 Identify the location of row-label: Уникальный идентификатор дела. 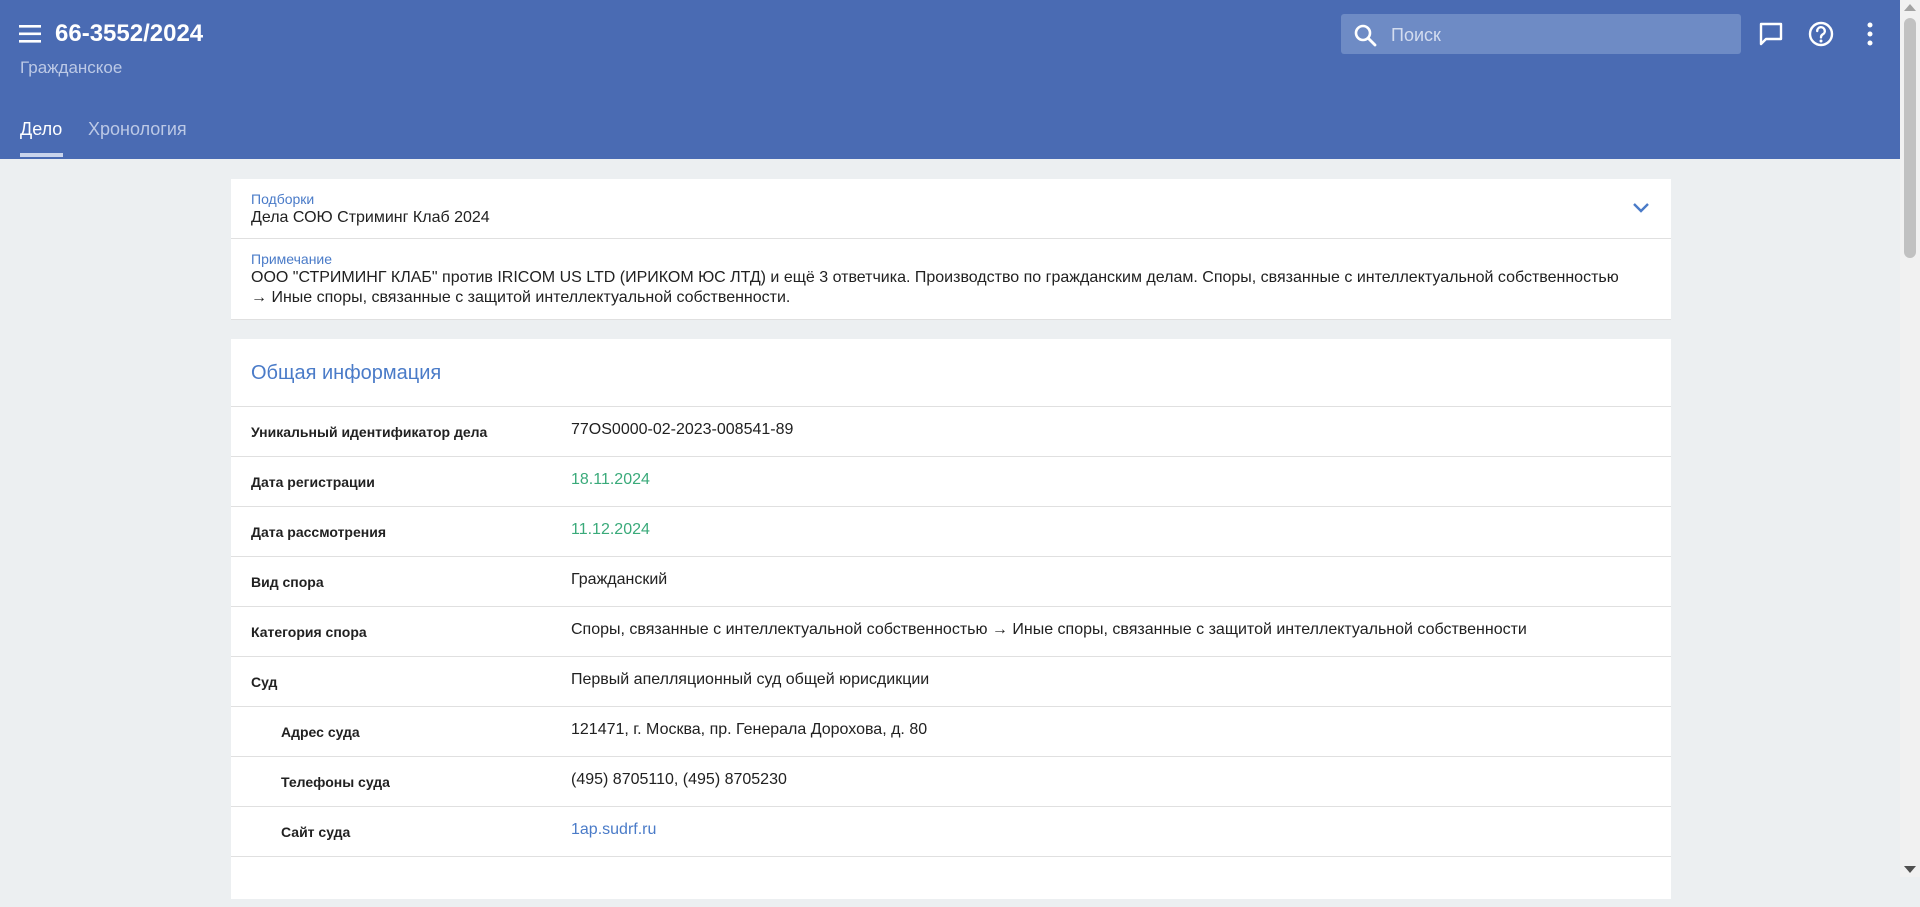
(369, 432).